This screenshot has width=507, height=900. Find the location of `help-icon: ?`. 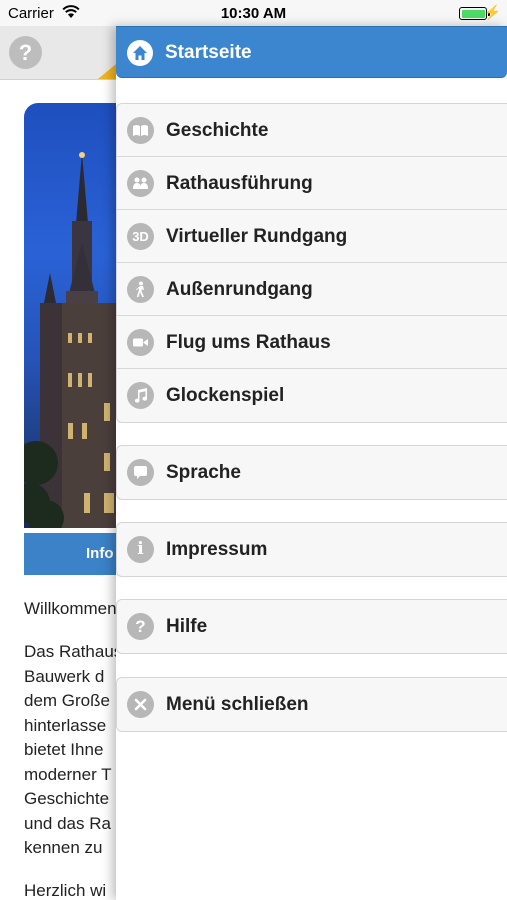

help-icon: ? is located at coordinates (140, 626).